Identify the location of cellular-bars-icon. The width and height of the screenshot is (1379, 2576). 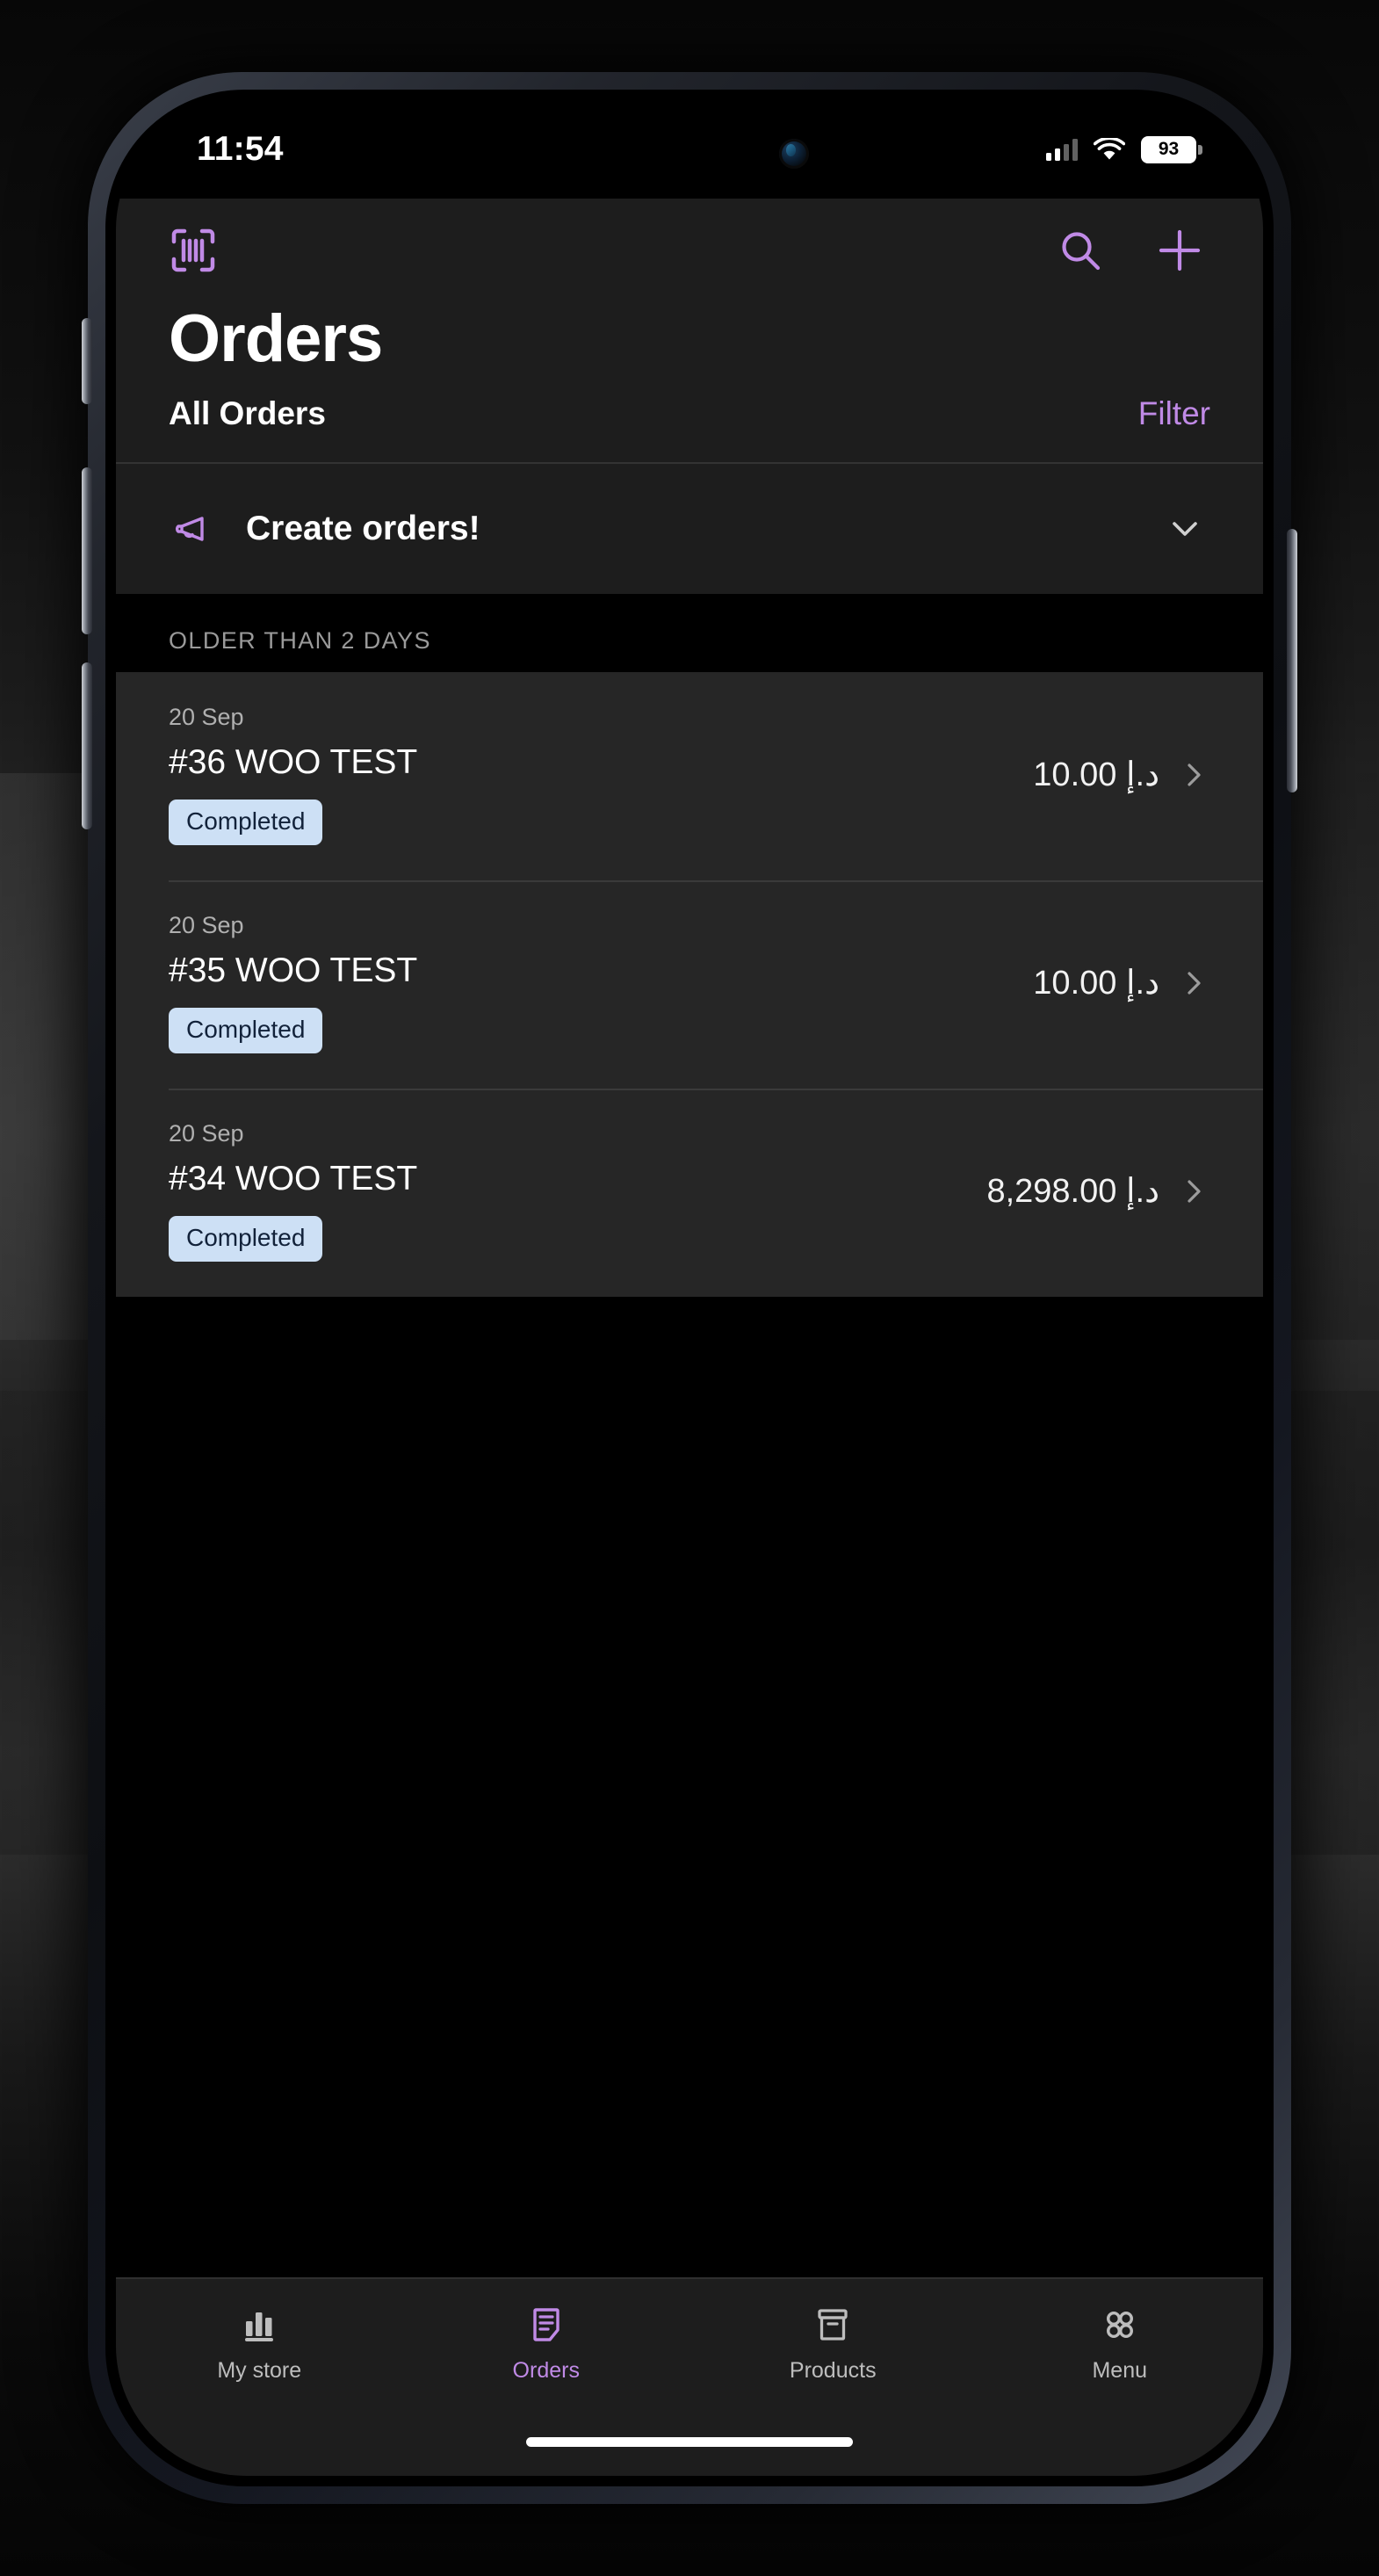
(1062, 149).